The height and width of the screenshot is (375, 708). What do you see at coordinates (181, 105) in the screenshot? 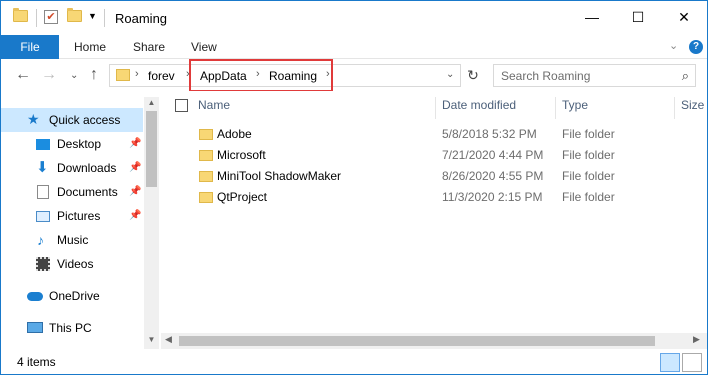
I see `select-all-checkbox` at bounding box center [181, 105].